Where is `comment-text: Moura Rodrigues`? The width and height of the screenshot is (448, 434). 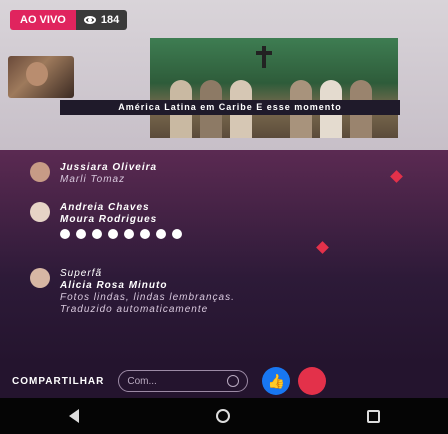
comment-text: Moura Rodrigues is located at coordinates (109, 219).